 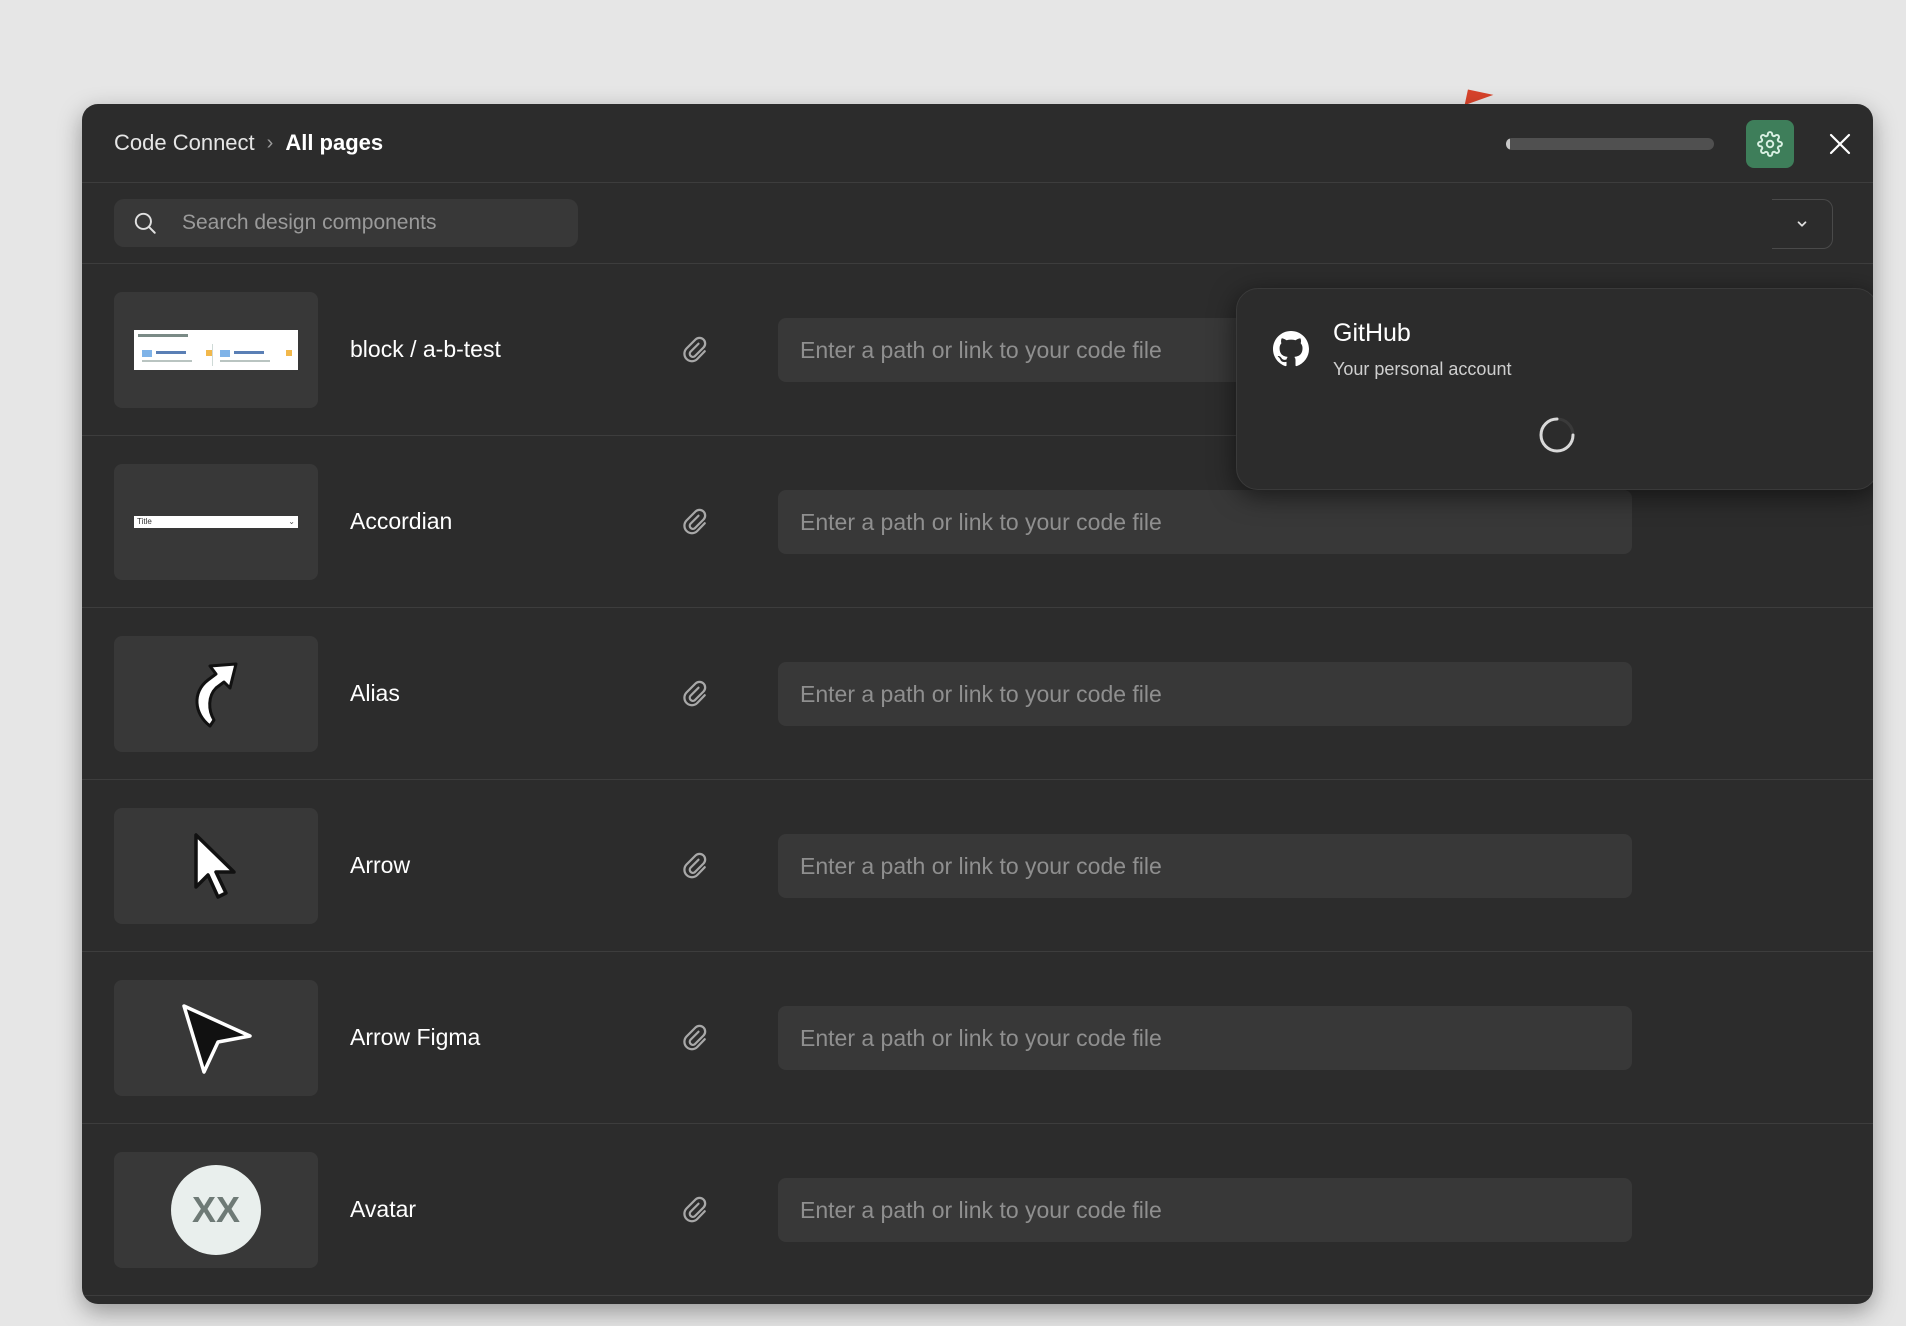 What do you see at coordinates (1291, 349) in the screenshot?
I see `github-icon` at bounding box center [1291, 349].